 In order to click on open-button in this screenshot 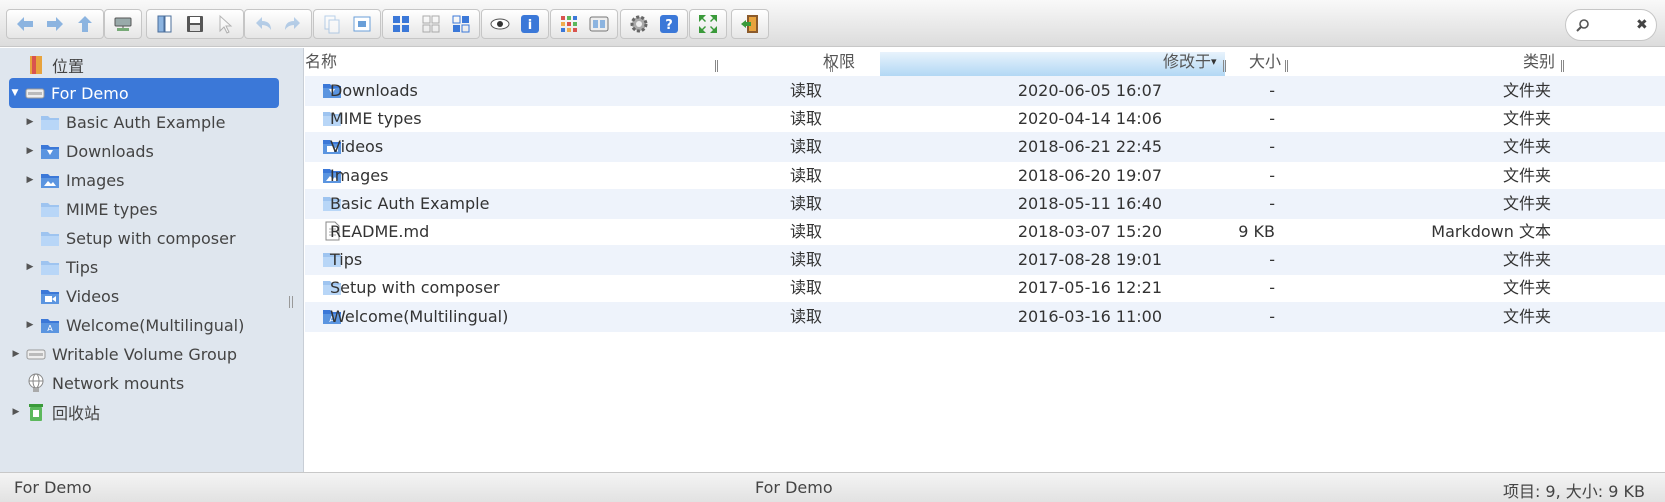, I will do `click(165, 24)`.